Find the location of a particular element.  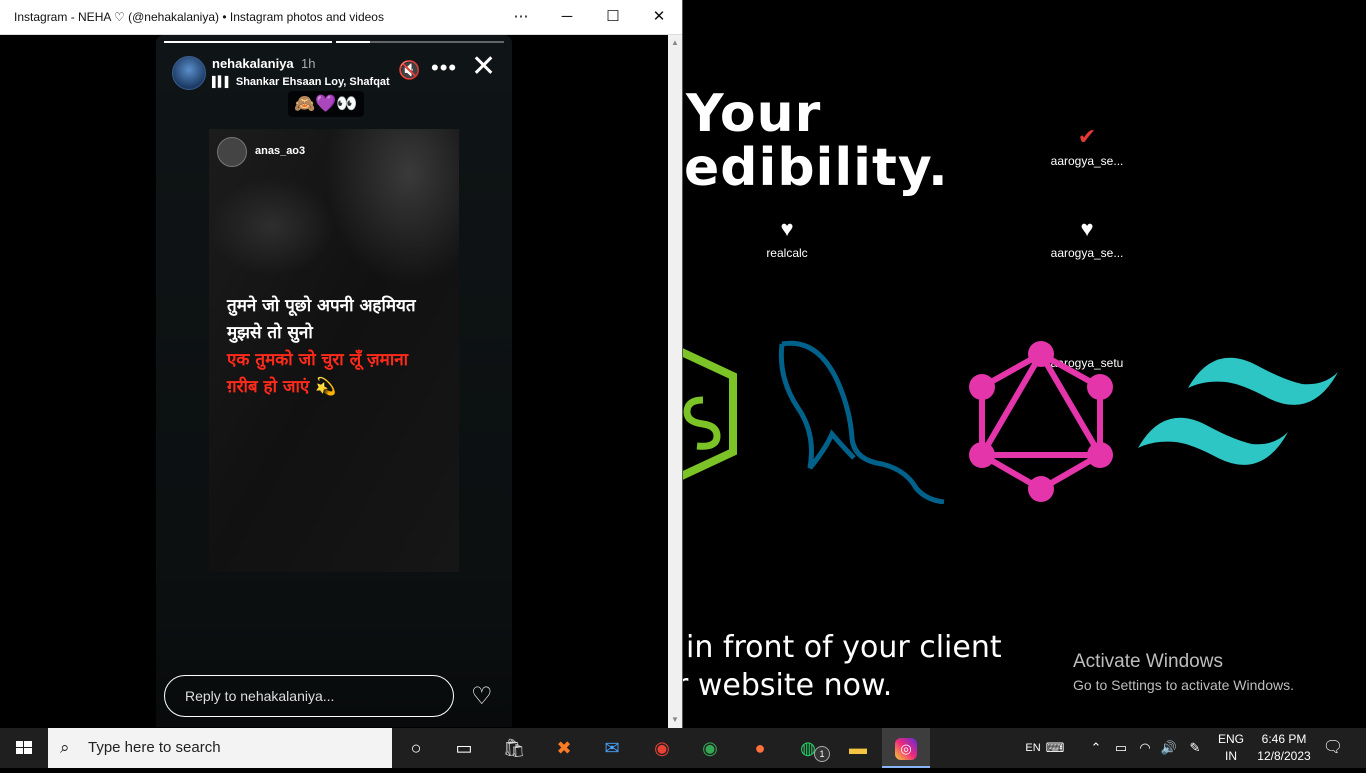

close-story-icon: ✕ is located at coordinates (483, 67).